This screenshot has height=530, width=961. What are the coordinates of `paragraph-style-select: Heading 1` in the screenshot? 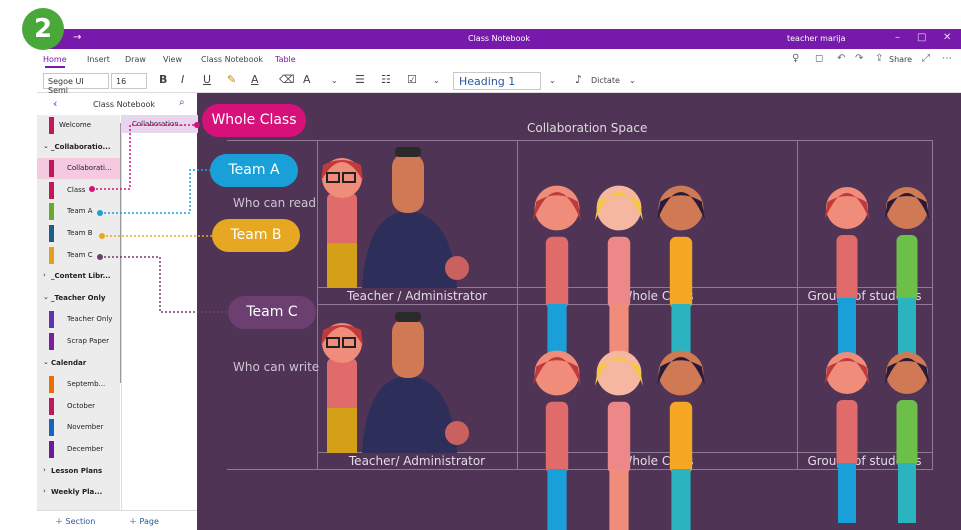 It's located at (497, 81).